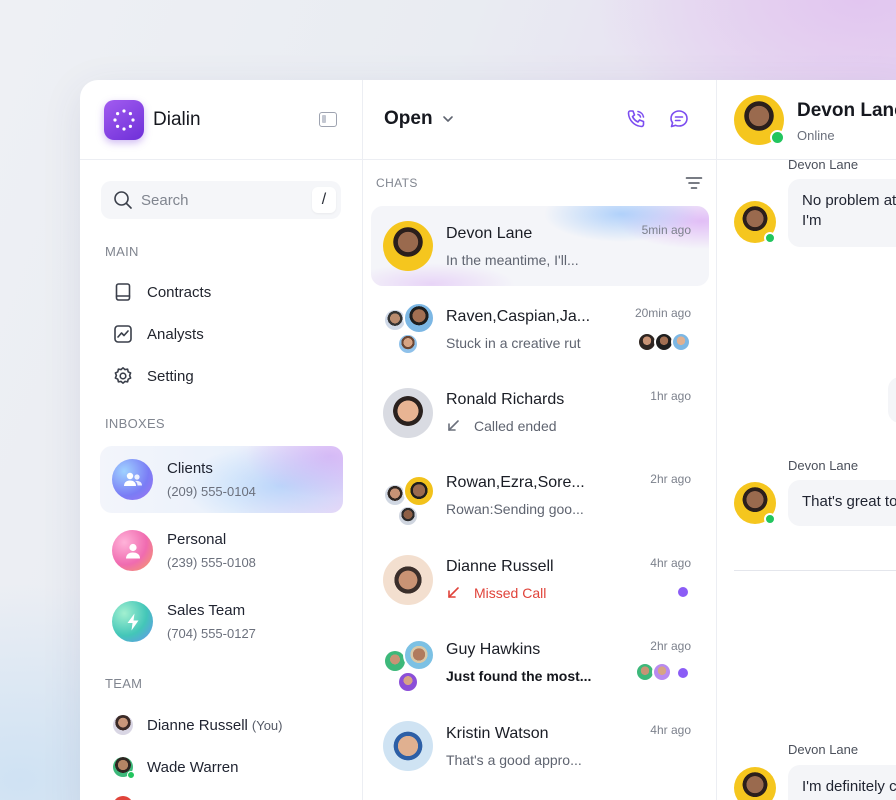  Describe the element at coordinates (193, 767) in the screenshot. I see `team-member-name: Wade Warren` at that location.